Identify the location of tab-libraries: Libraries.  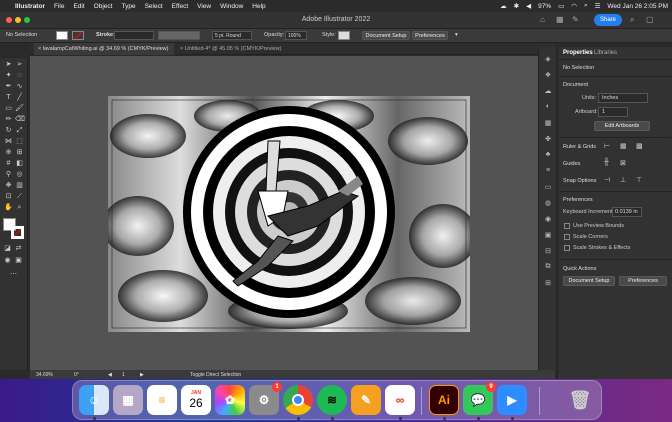
(605, 53).